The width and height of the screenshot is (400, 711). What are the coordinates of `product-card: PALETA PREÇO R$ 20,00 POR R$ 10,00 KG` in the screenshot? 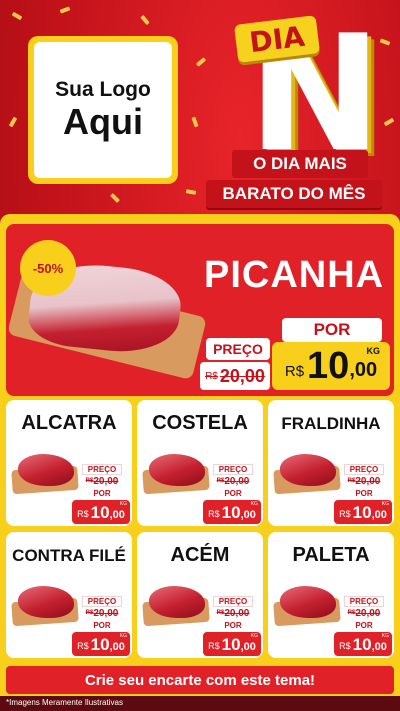 It's located at (331, 595).